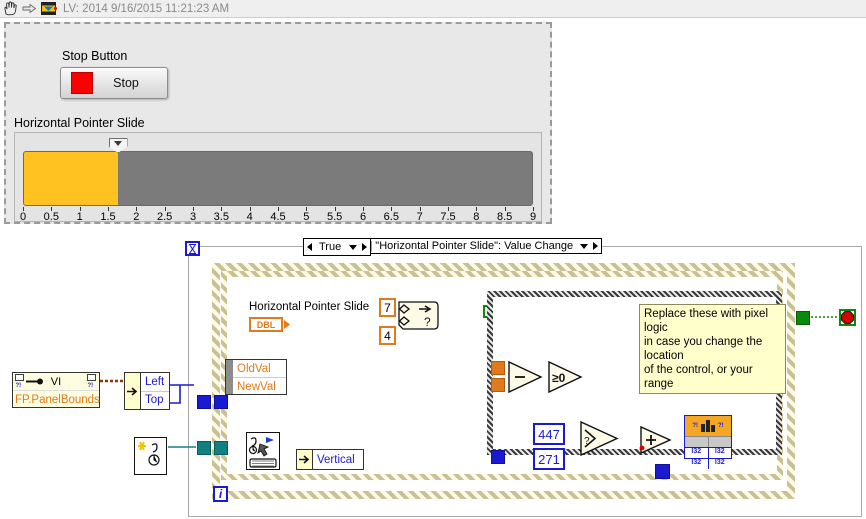 The image size is (866, 519). I want to click on select-icon: ?, so click(600, 438).